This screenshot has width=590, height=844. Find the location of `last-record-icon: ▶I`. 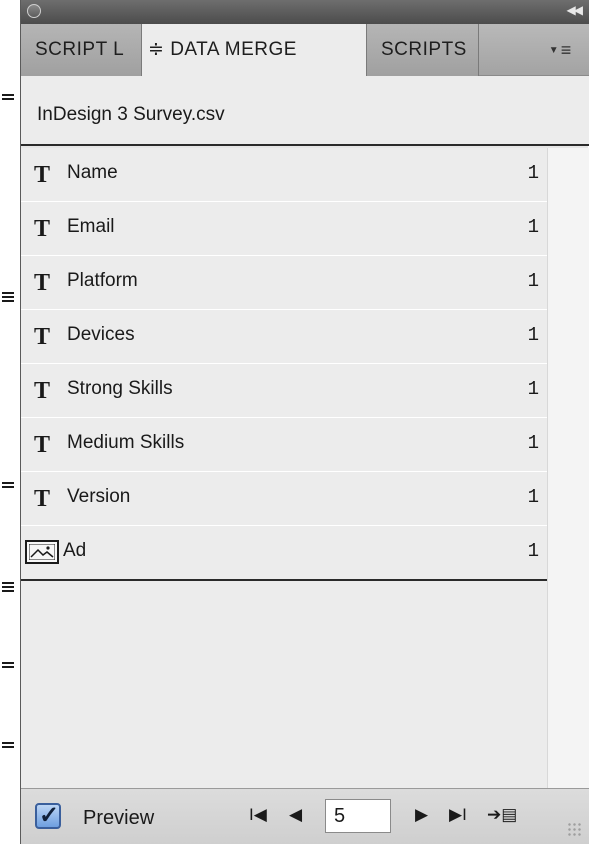

last-record-icon: ▶I is located at coordinates (458, 815).